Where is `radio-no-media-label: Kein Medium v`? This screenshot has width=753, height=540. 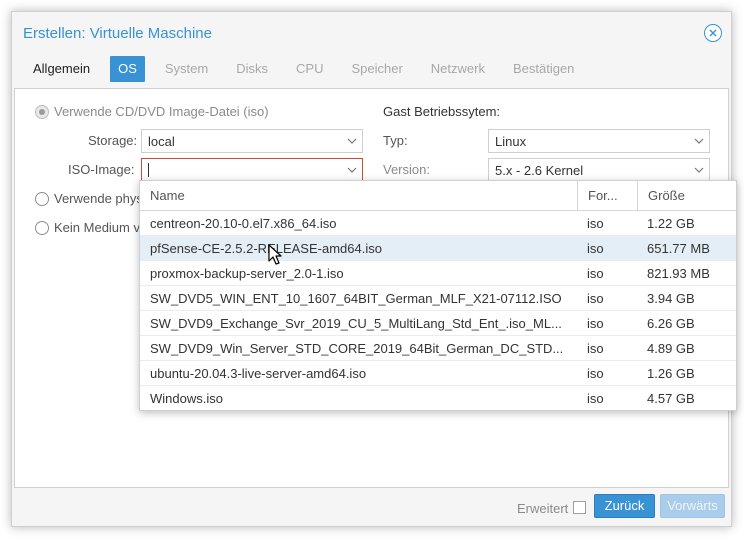 radio-no-media-label: Kein Medium v is located at coordinates (97, 227).